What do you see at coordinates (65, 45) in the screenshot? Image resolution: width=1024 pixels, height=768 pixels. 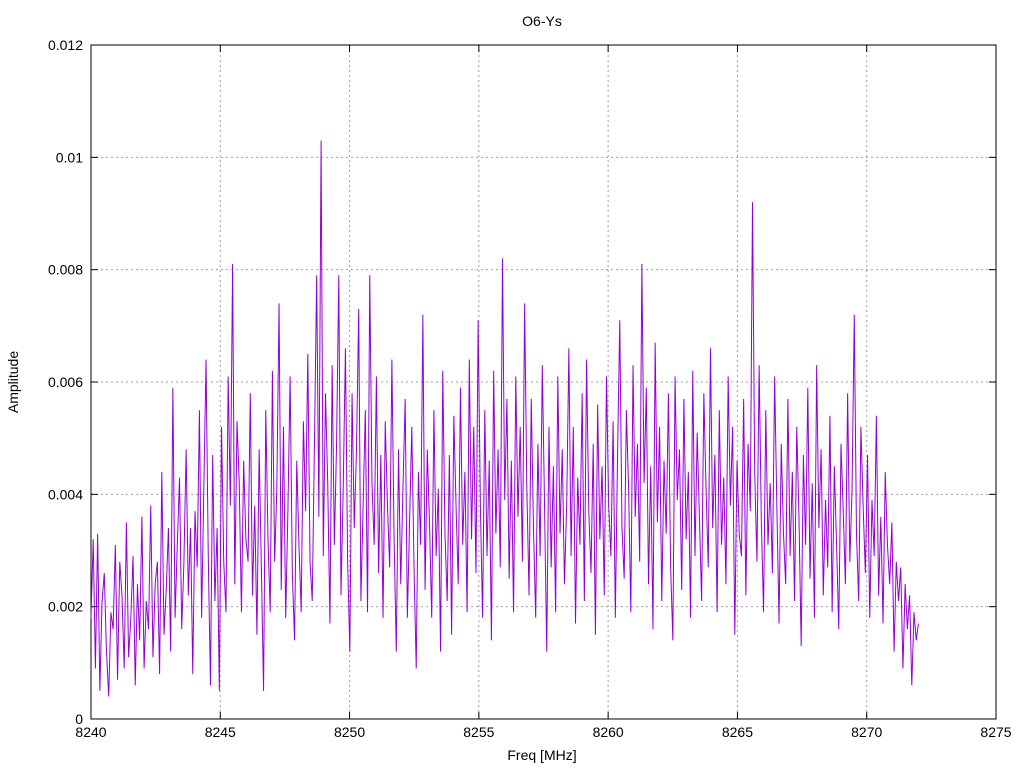 I see `y-tick-label: 0.012` at bounding box center [65, 45].